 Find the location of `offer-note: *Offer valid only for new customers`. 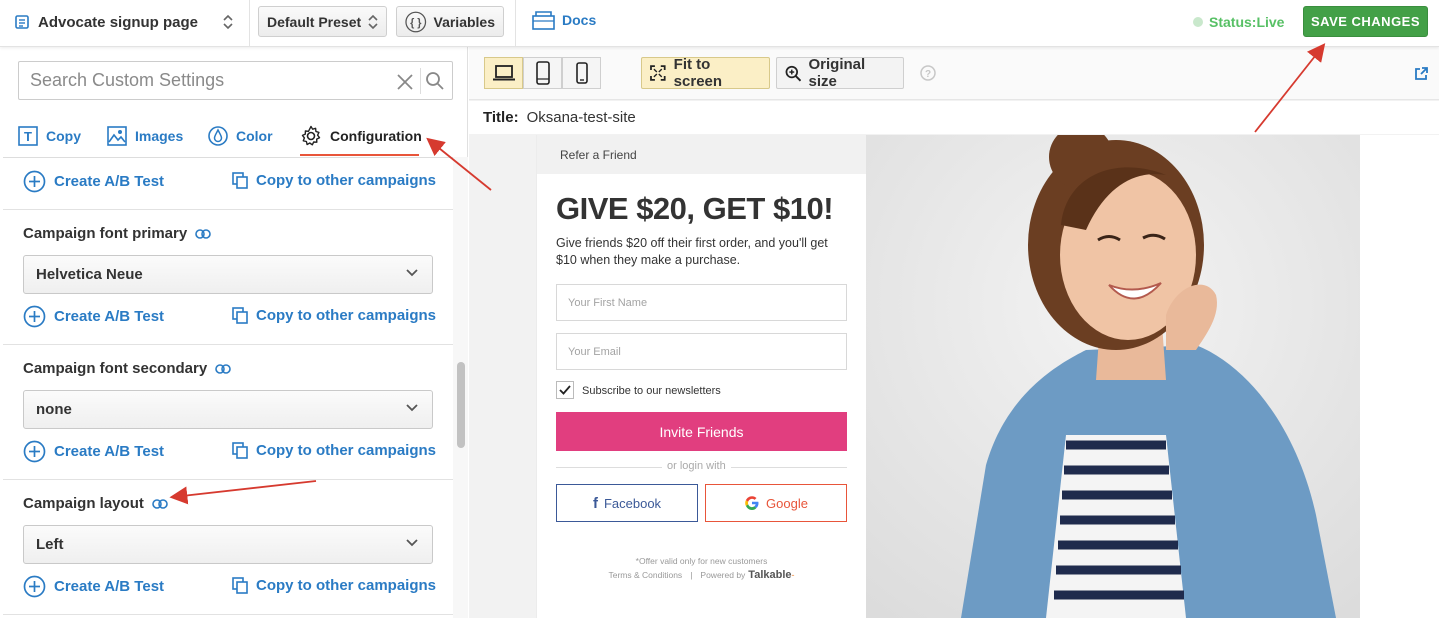

offer-note: *Offer valid only for new customers is located at coordinates (701, 561).